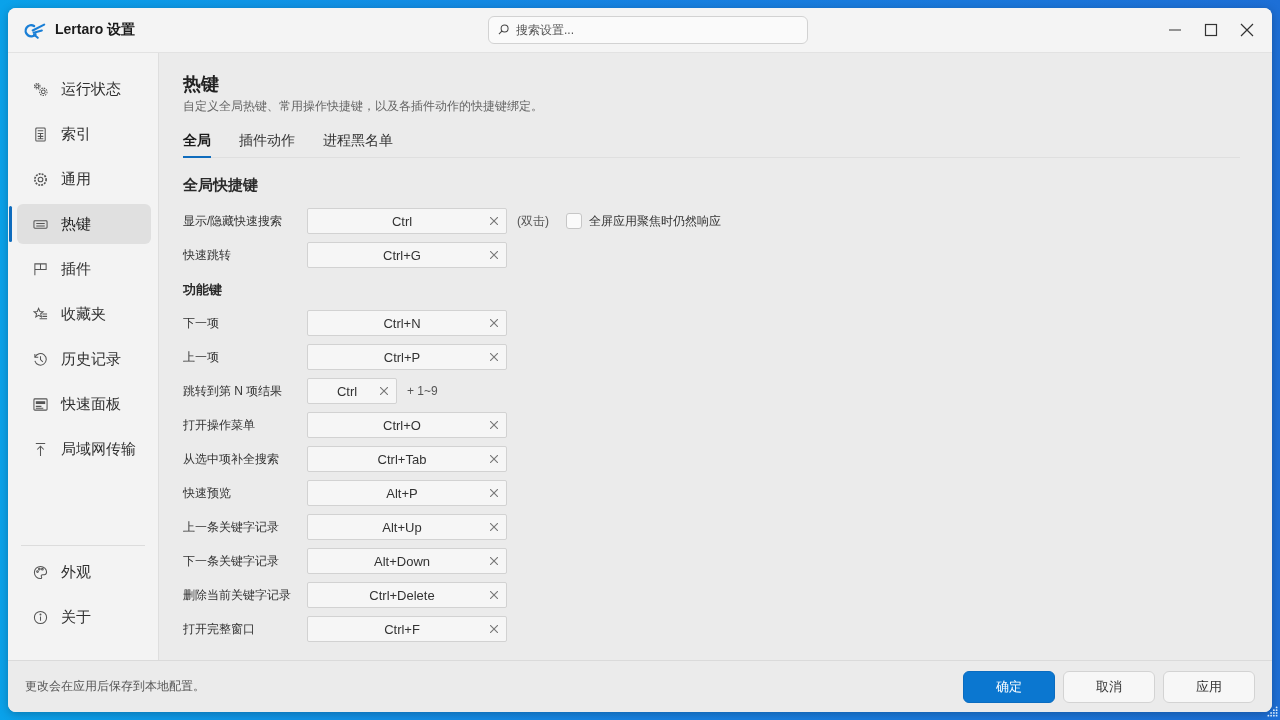 Image resolution: width=1280 pixels, height=720 pixels. I want to click on shortcut-field: Ctrl+Tab, so click(407, 459).